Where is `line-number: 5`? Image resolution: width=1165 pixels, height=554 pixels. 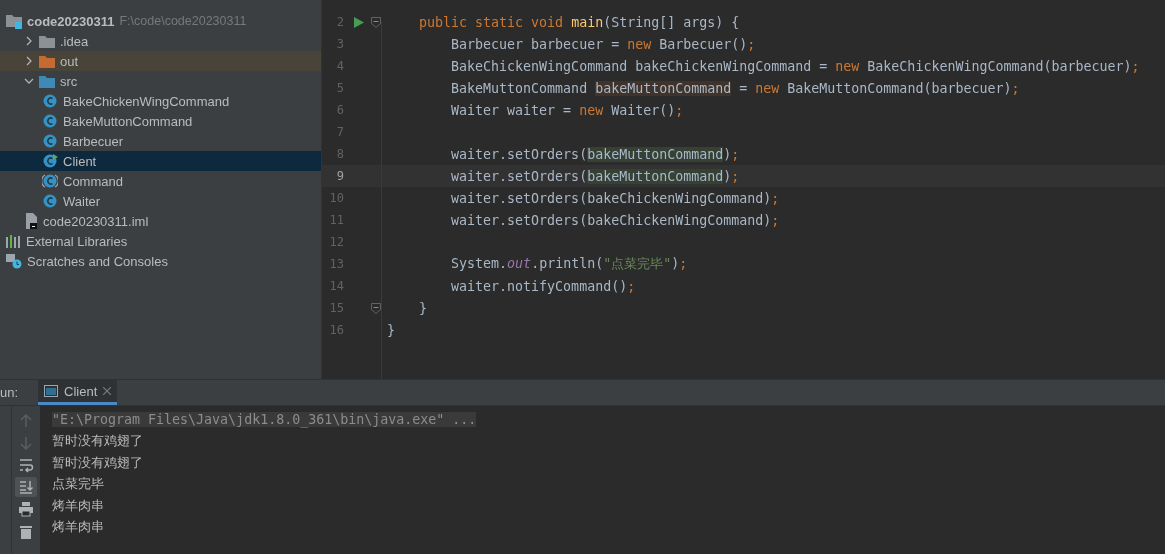 line-number: 5 is located at coordinates (339, 88).